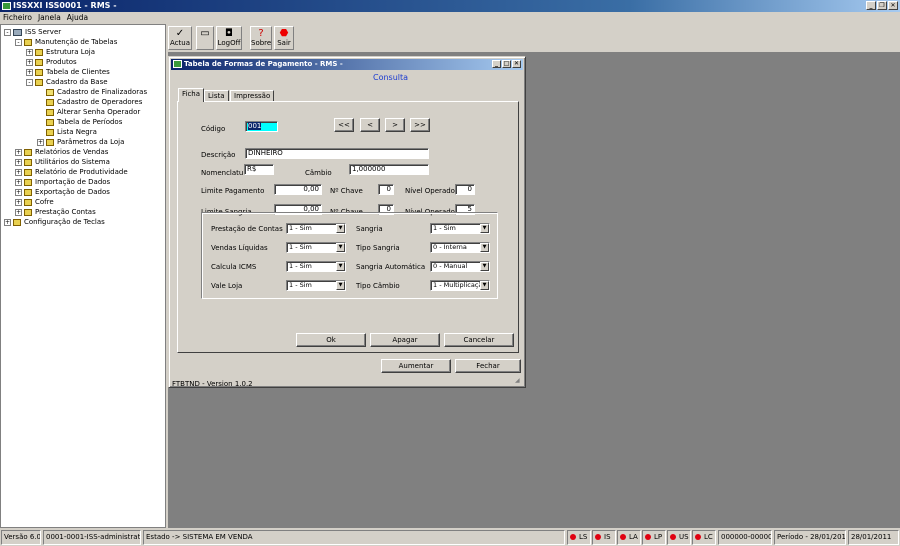 This screenshot has height=546, width=900. Describe the element at coordinates (810, 537) in the screenshot. I see `status-periodo: Período - 28/01/2011` at that location.